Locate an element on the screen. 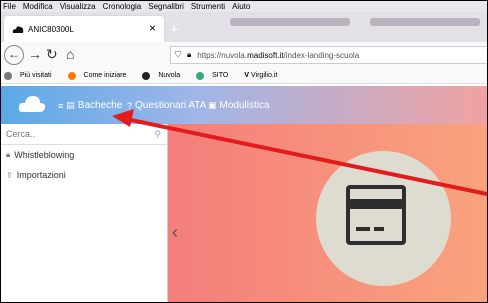  nav-label: Questionari ATA is located at coordinates (171, 105).